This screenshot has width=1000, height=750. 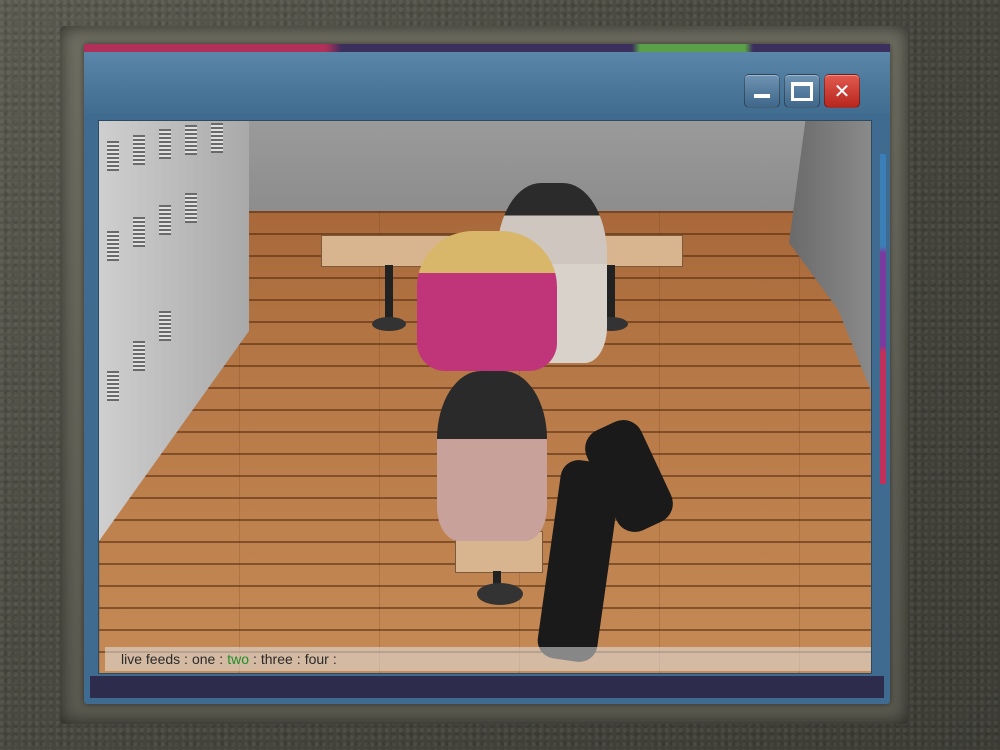 What do you see at coordinates (238, 659) in the screenshot?
I see `feed-link-two: two` at bounding box center [238, 659].